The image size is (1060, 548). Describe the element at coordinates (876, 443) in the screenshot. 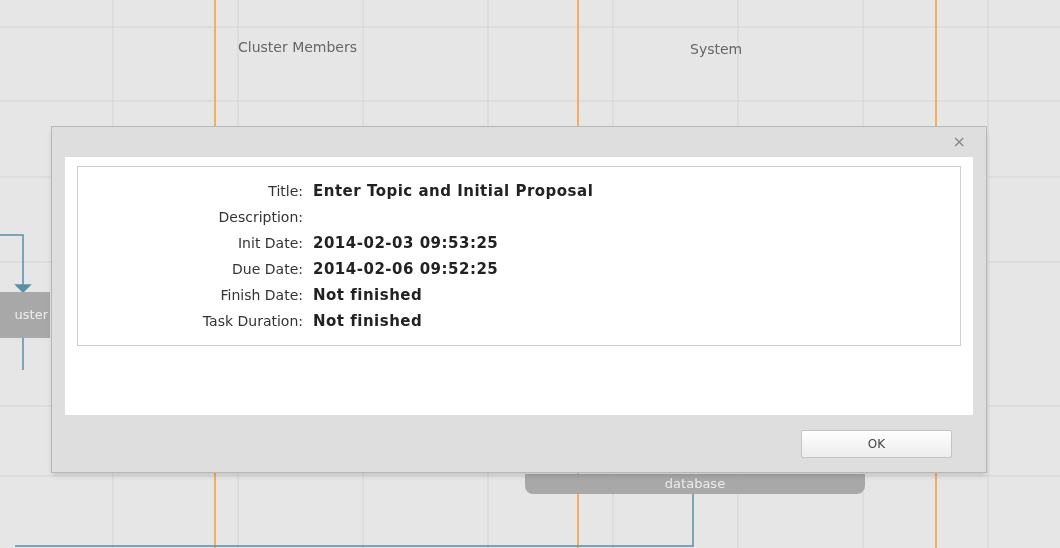

I see `ok-button: OK` at that location.